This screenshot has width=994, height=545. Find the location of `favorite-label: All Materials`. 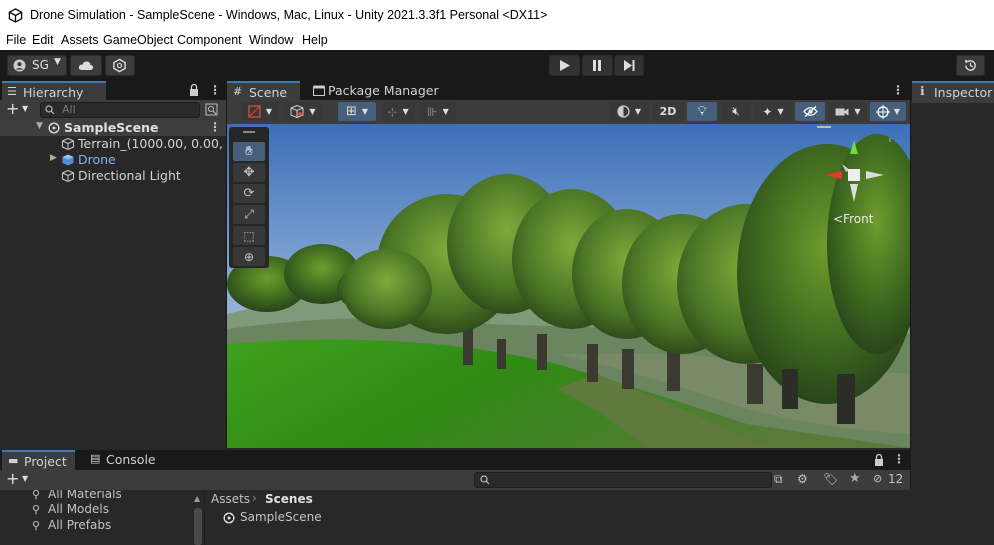

favorite-label: All Materials is located at coordinates (85, 495).